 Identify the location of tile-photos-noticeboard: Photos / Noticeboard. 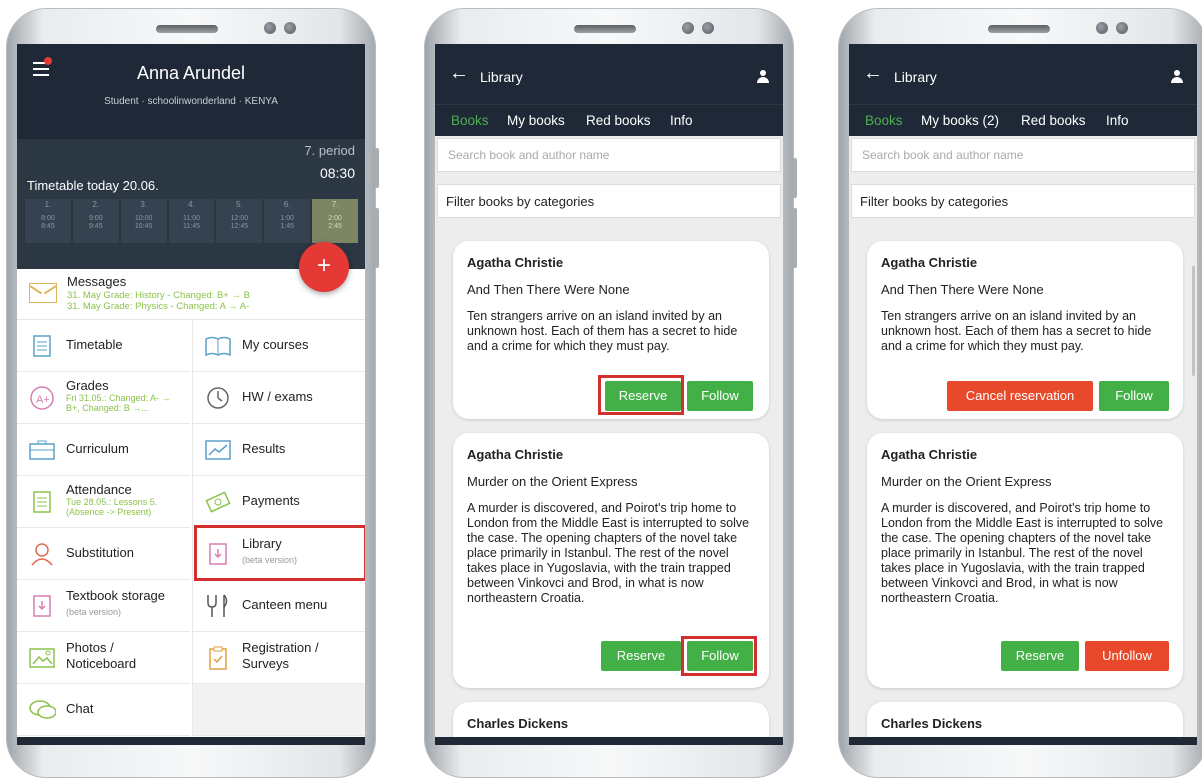
(103, 658).